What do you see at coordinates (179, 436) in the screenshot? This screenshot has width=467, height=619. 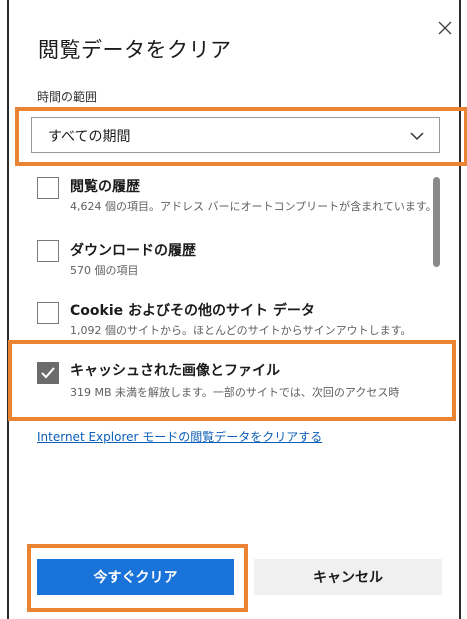 I see `ie-mode-clear-link: Internet Explorer モードの閲覧データをクリアする` at bounding box center [179, 436].